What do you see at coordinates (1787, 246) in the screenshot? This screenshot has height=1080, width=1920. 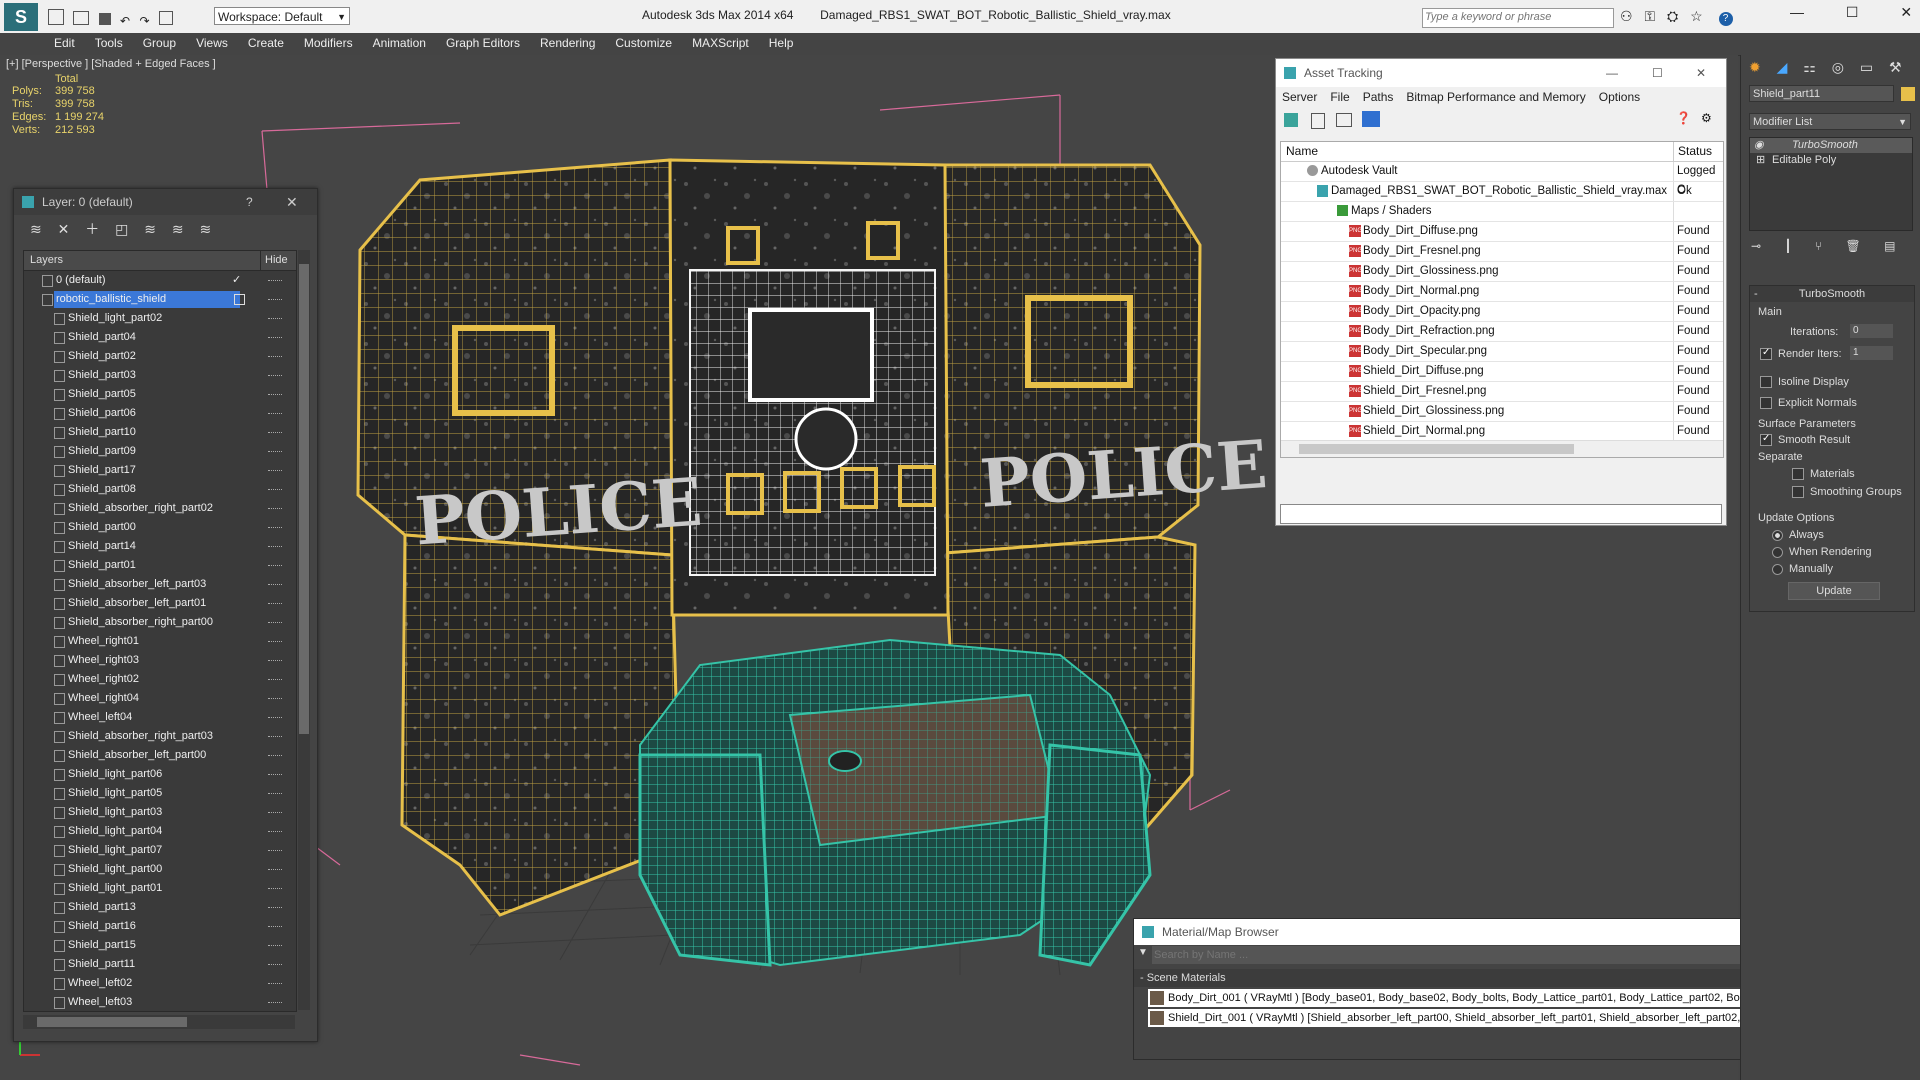 I see `show-end-result-icon: ┃` at bounding box center [1787, 246].